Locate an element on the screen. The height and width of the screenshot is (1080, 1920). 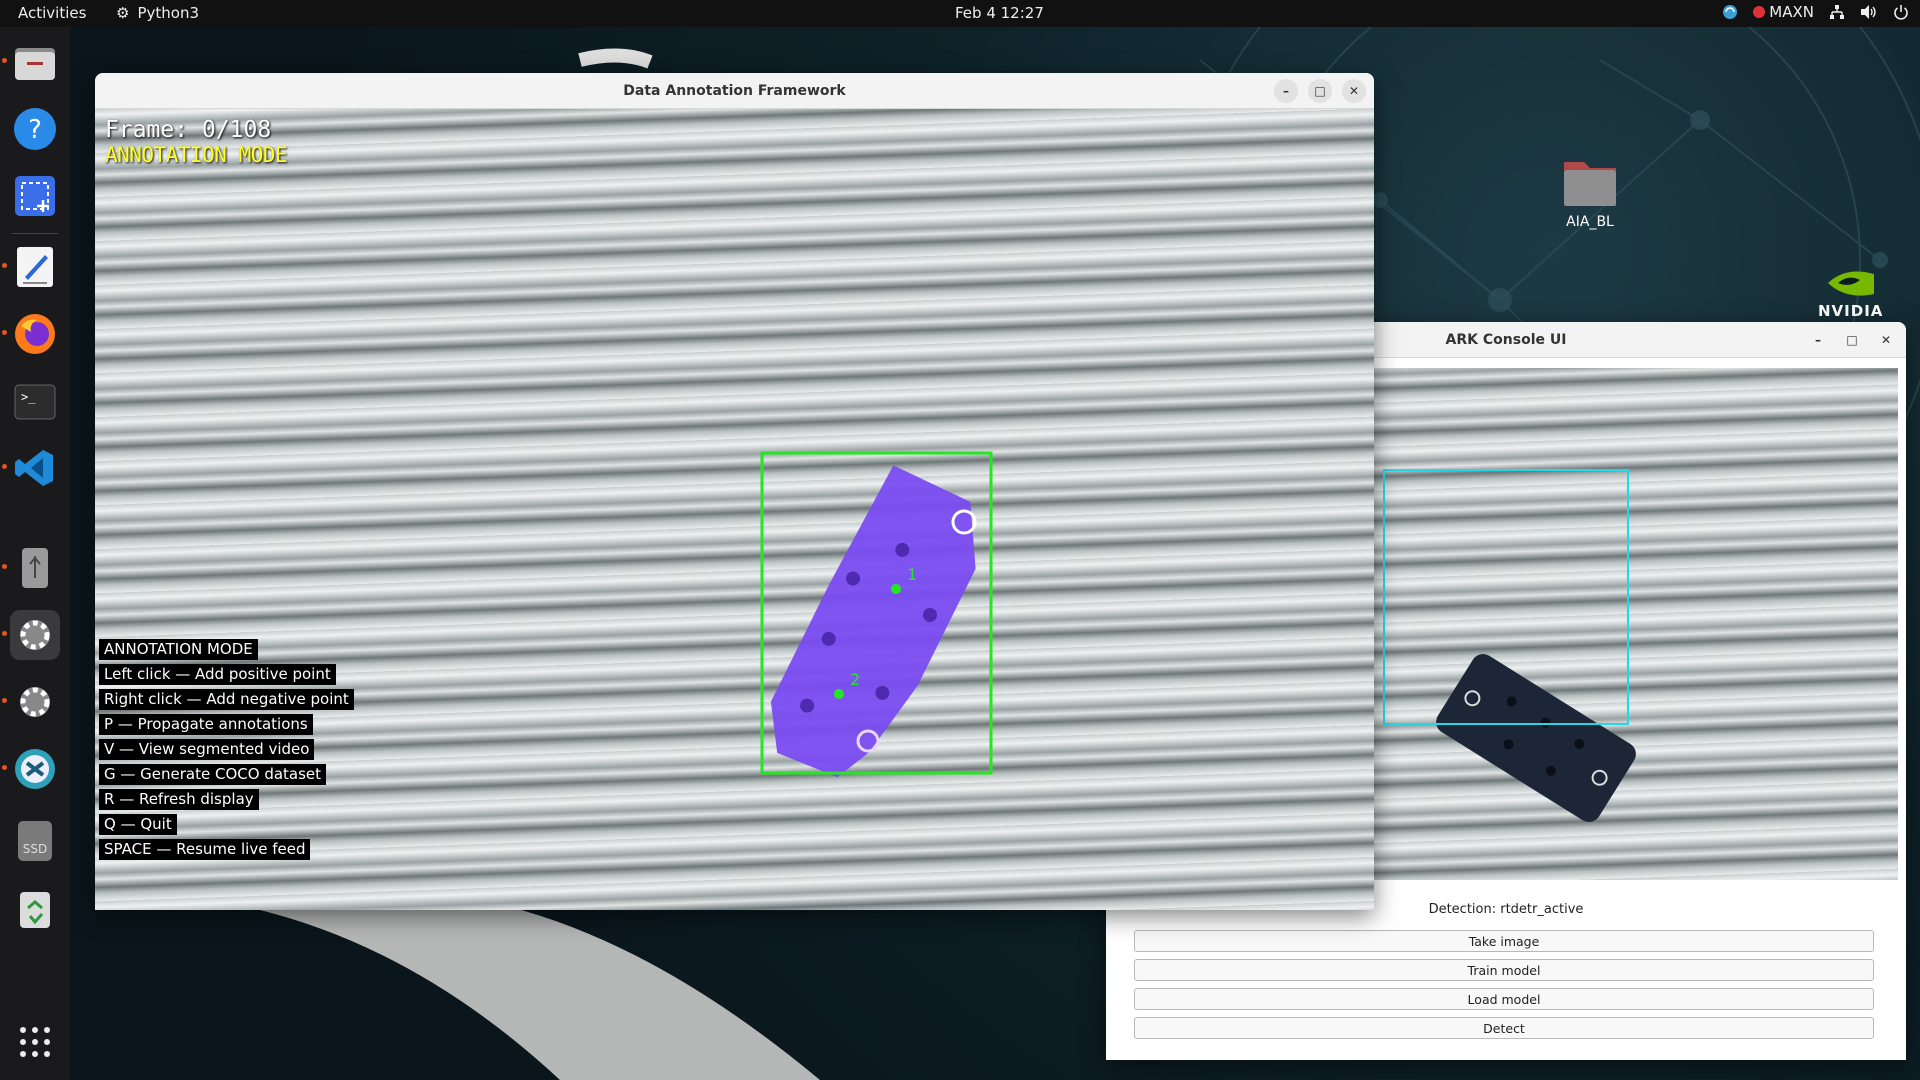
trash-icon is located at coordinates (35, 910).